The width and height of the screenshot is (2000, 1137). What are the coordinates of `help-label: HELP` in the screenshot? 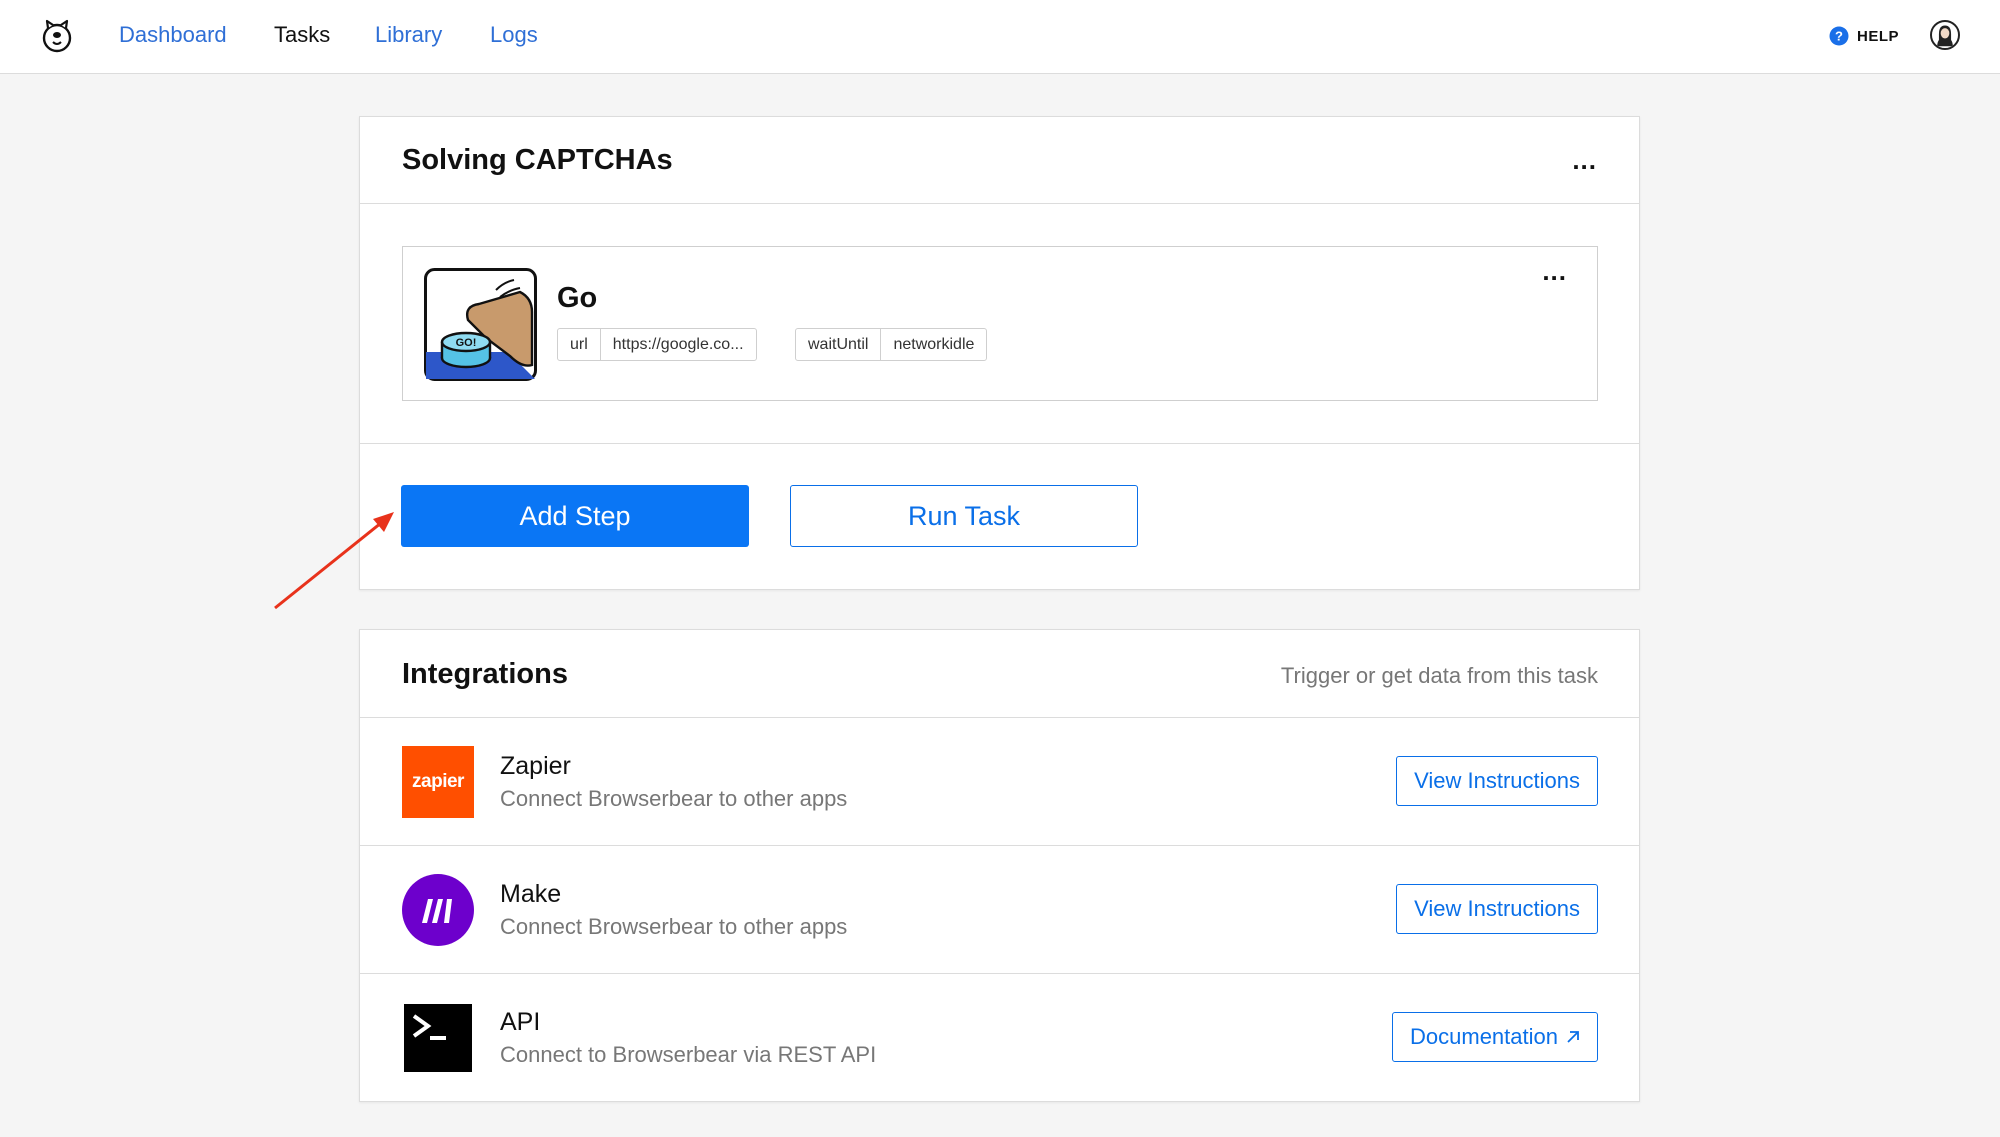 It's located at (1878, 36).